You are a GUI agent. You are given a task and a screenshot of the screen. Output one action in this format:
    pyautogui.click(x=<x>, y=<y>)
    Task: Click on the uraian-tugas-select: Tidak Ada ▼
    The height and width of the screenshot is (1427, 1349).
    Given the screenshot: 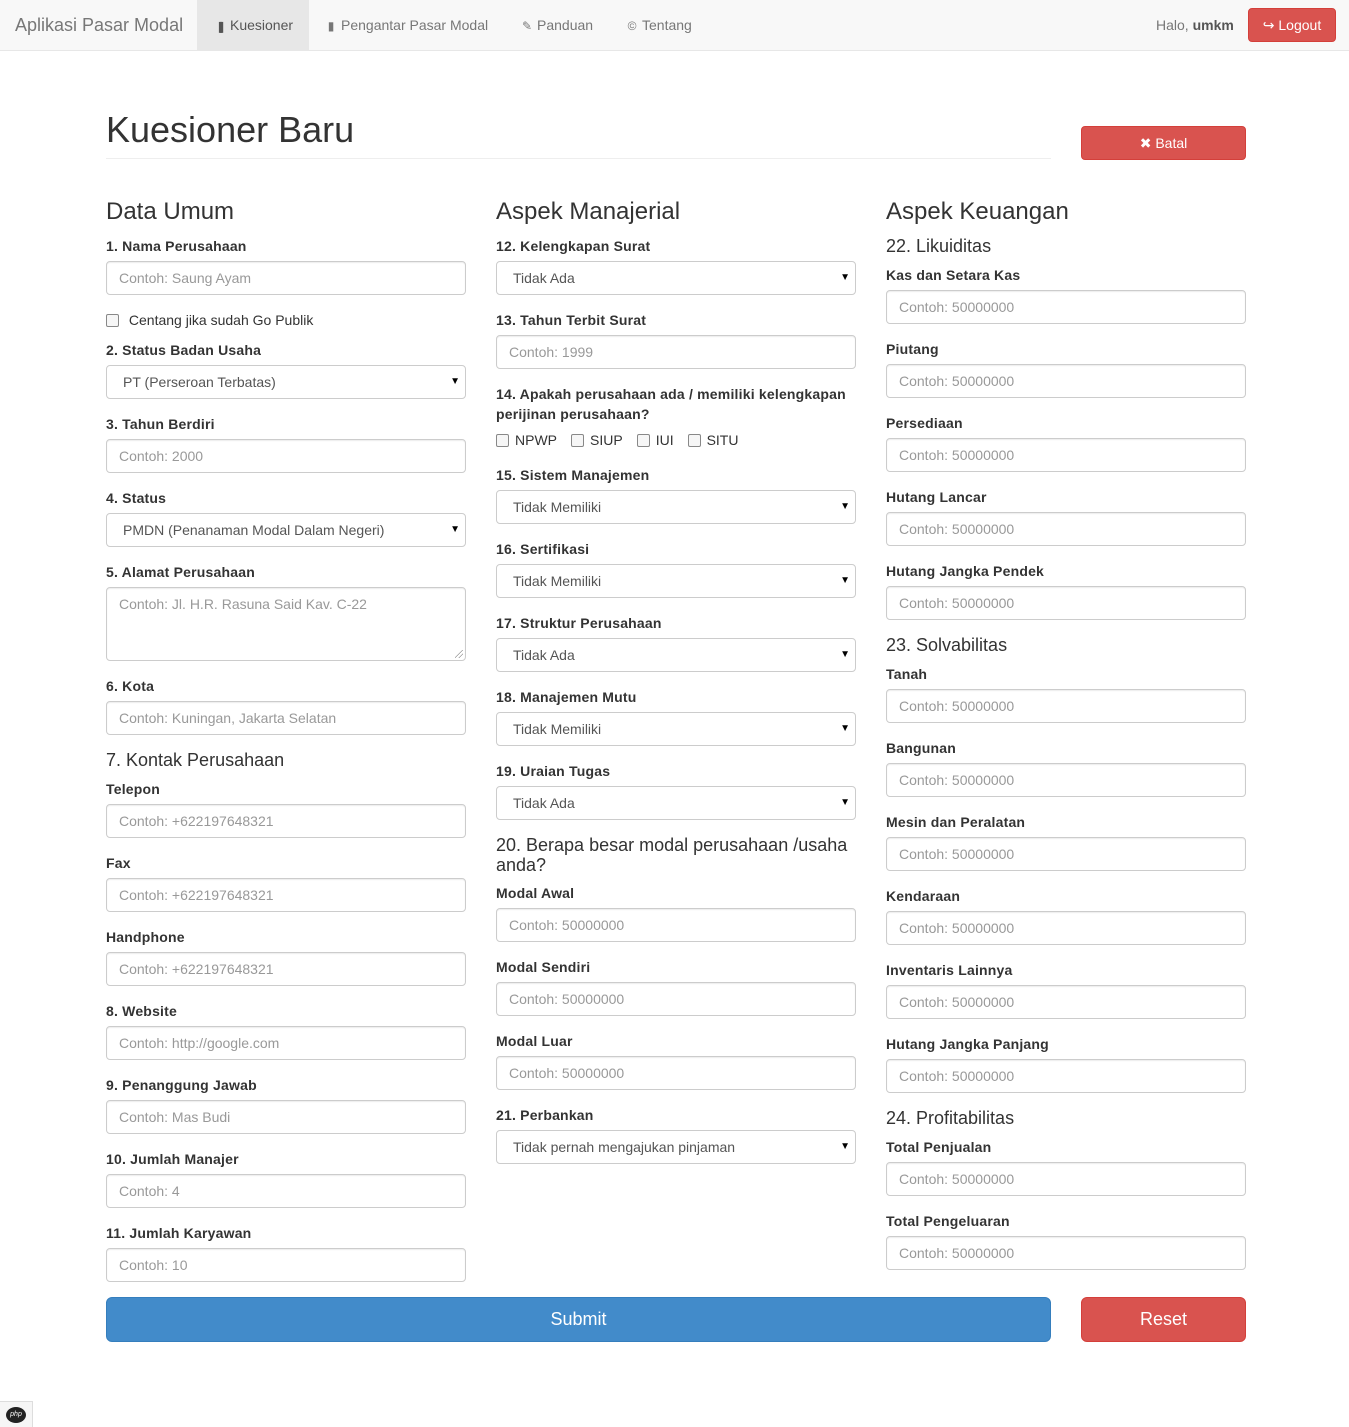 What is the action you would take?
    pyautogui.click(x=676, y=803)
    